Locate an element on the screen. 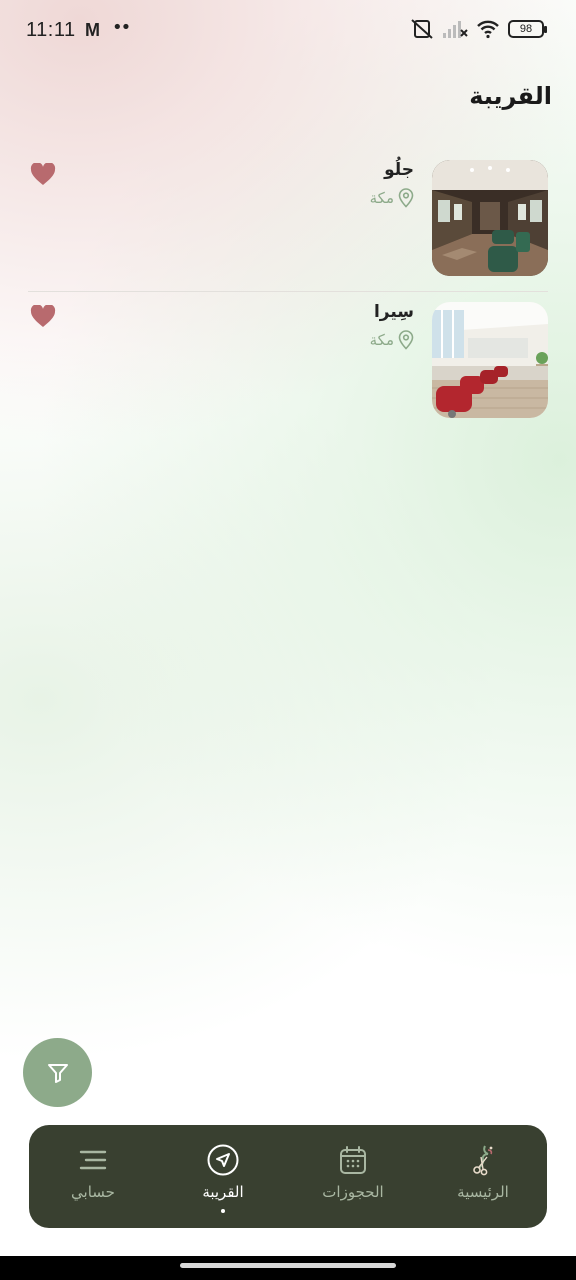 The width and height of the screenshot is (576, 1280). wifi-icon is located at coordinates (488, 29).